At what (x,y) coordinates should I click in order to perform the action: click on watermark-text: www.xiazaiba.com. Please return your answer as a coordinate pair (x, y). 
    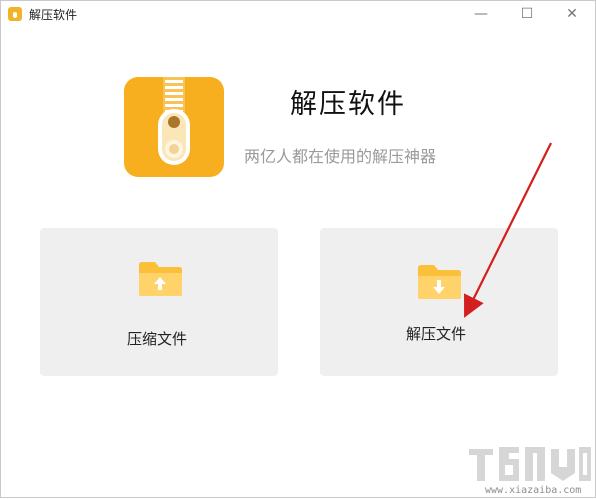
    Looking at the image, I should click on (533, 490).